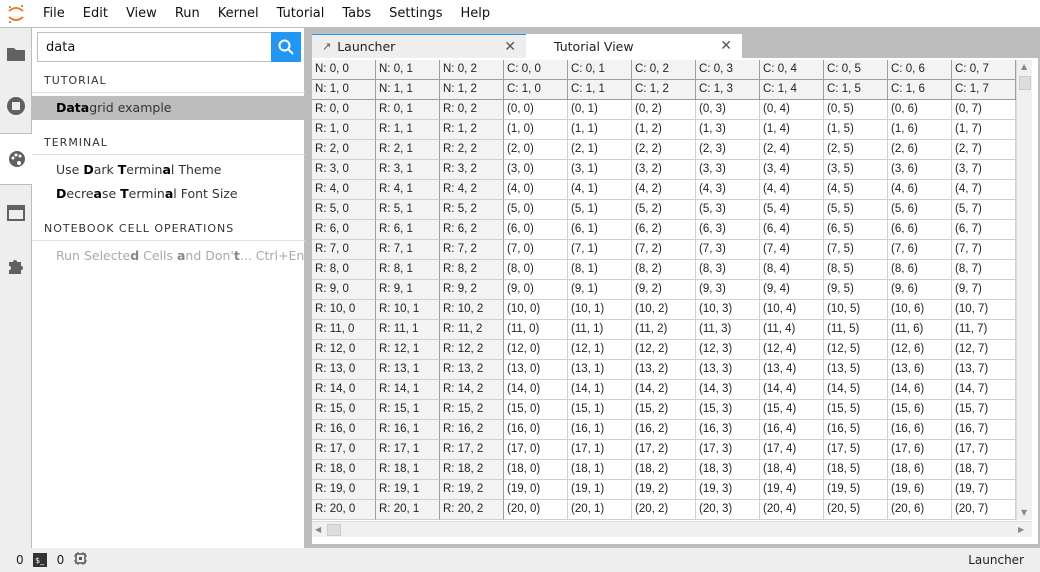  I want to click on table-cell: (19, 2), so click(664, 490).